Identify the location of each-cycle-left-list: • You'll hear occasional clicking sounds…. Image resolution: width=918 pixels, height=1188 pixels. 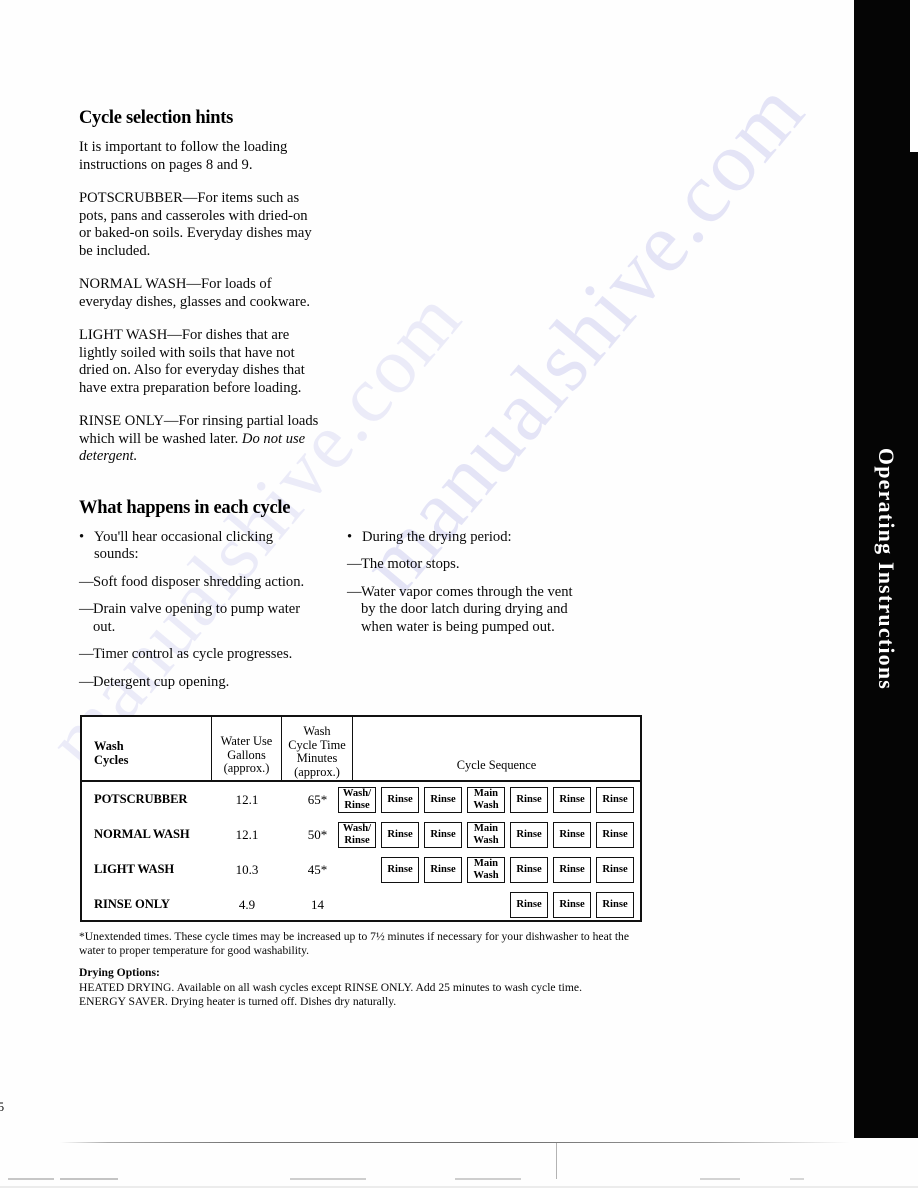
(199, 610).